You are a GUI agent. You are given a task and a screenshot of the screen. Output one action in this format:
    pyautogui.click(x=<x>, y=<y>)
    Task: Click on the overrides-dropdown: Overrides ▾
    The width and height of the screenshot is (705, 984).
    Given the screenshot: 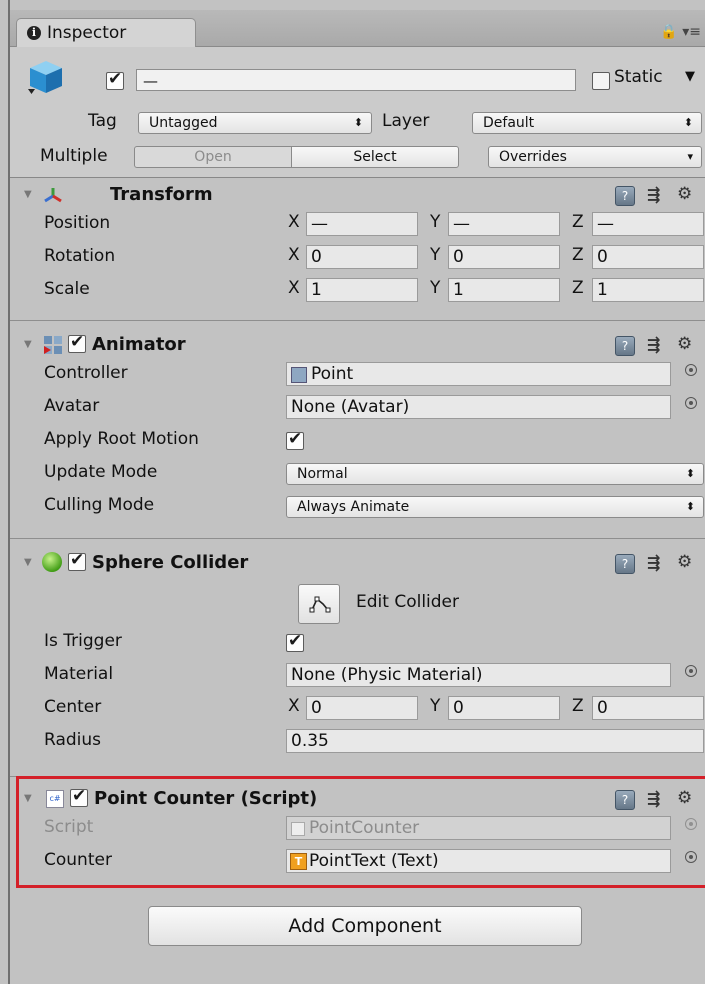 What is the action you would take?
    pyautogui.click(x=595, y=157)
    